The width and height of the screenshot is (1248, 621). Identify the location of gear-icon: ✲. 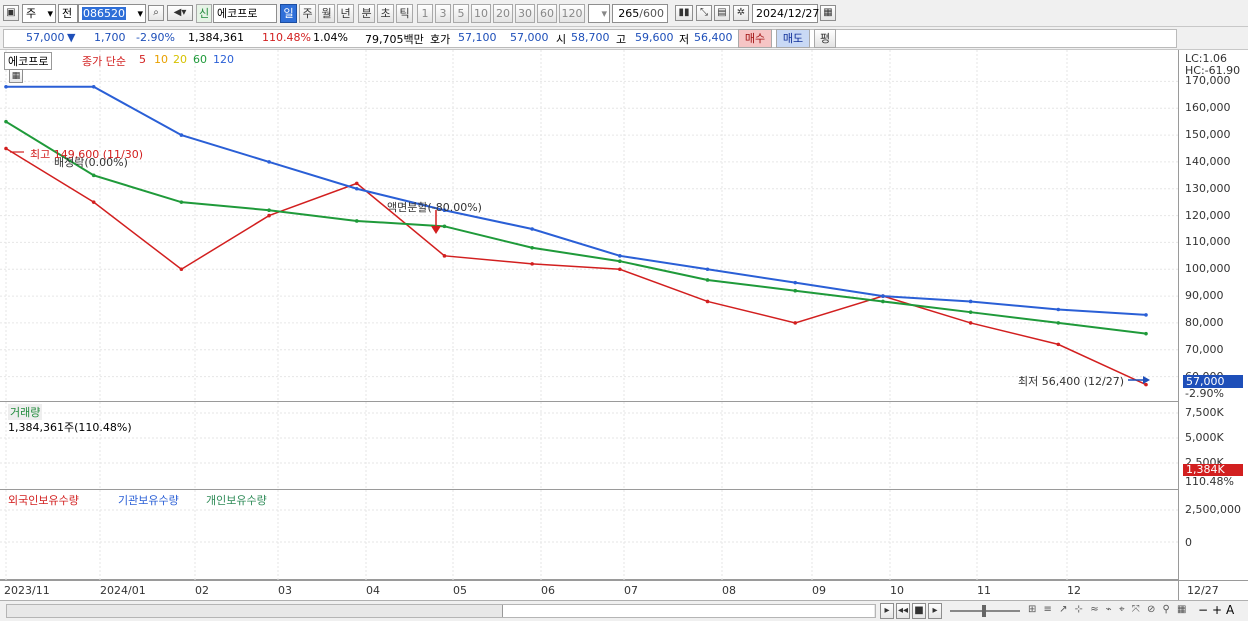
(741, 13).